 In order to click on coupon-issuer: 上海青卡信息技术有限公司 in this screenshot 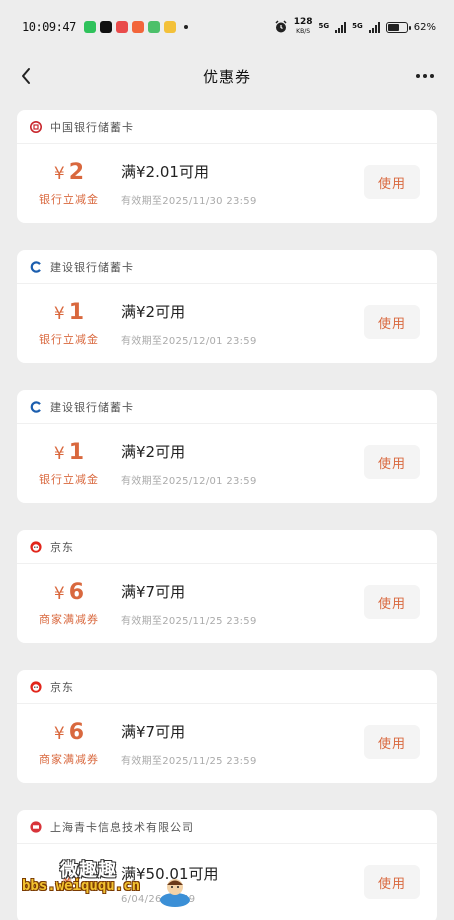, I will do `click(122, 827)`.